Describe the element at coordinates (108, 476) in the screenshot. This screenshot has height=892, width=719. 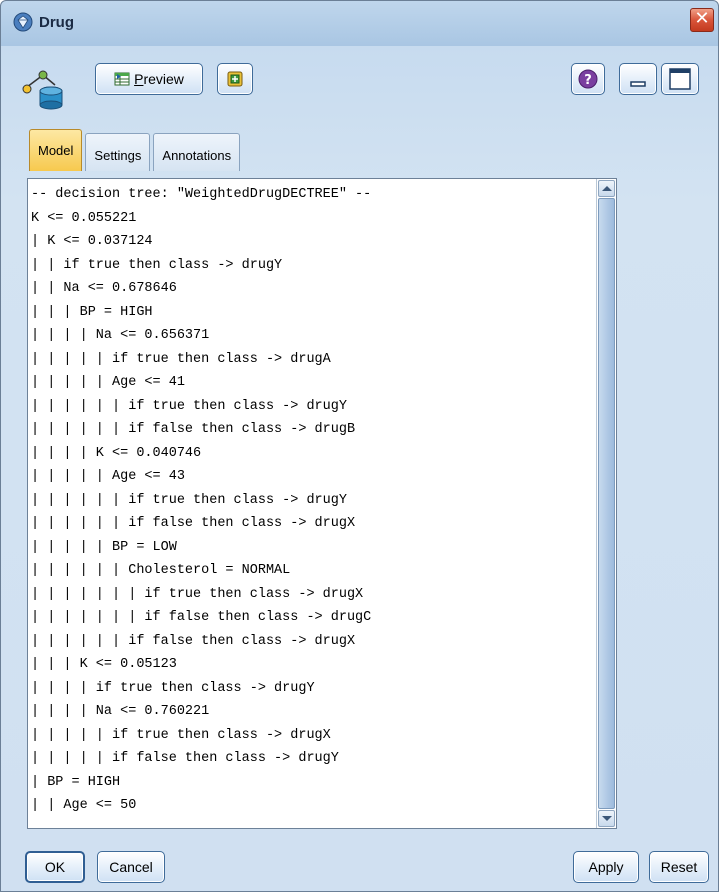
I see `tree-line: | | | | | Age <= 43` at that location.